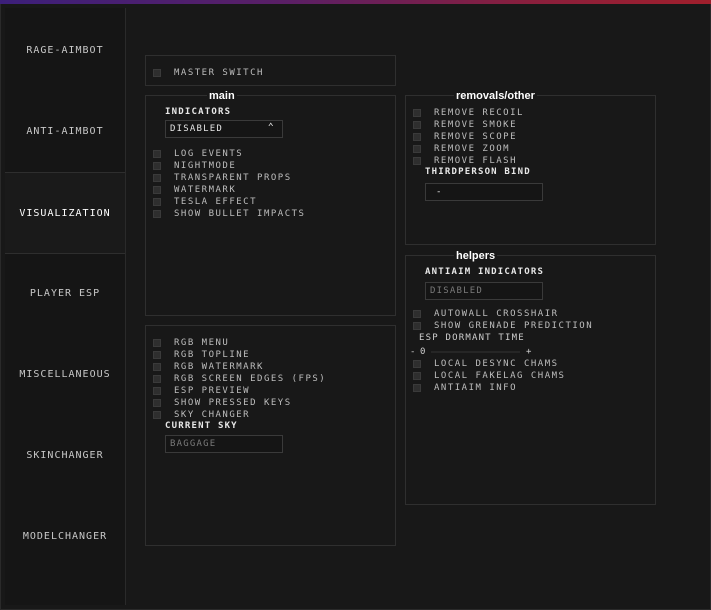 The image size is (711, 610). Describe the element at coordinates (65, 293) in the screenshot. I see `tab-player-esp: PLAYER ESP` at that location.